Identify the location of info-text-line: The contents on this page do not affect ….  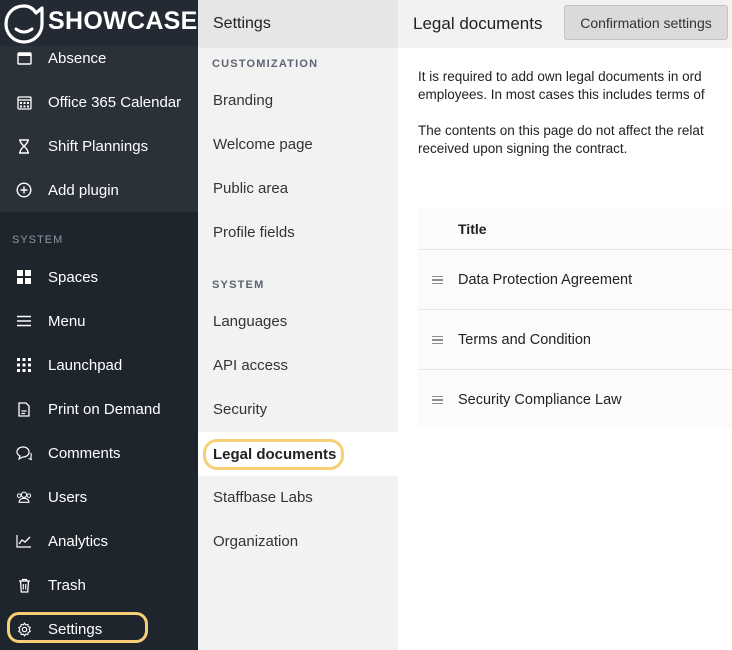
(561, 130).